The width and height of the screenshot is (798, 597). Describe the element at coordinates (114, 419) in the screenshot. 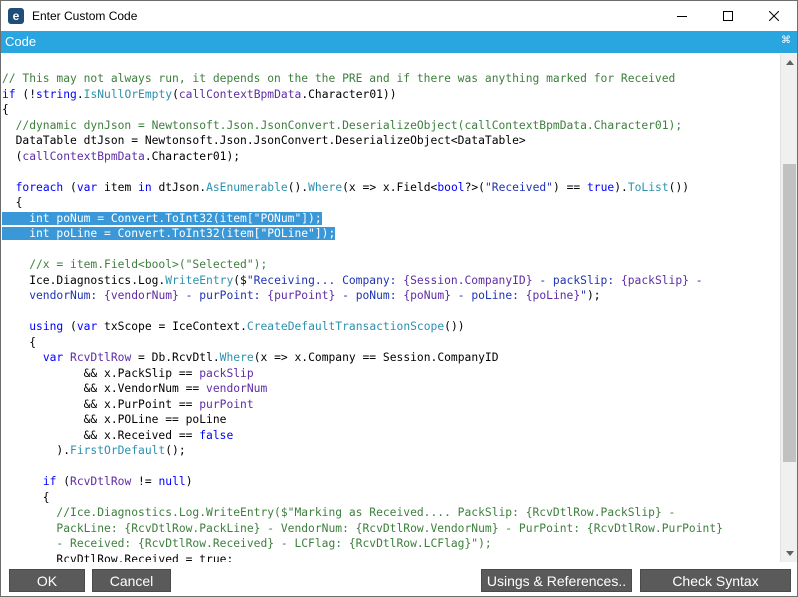

I see `code-token: && x.POLine == poLine` at that location.